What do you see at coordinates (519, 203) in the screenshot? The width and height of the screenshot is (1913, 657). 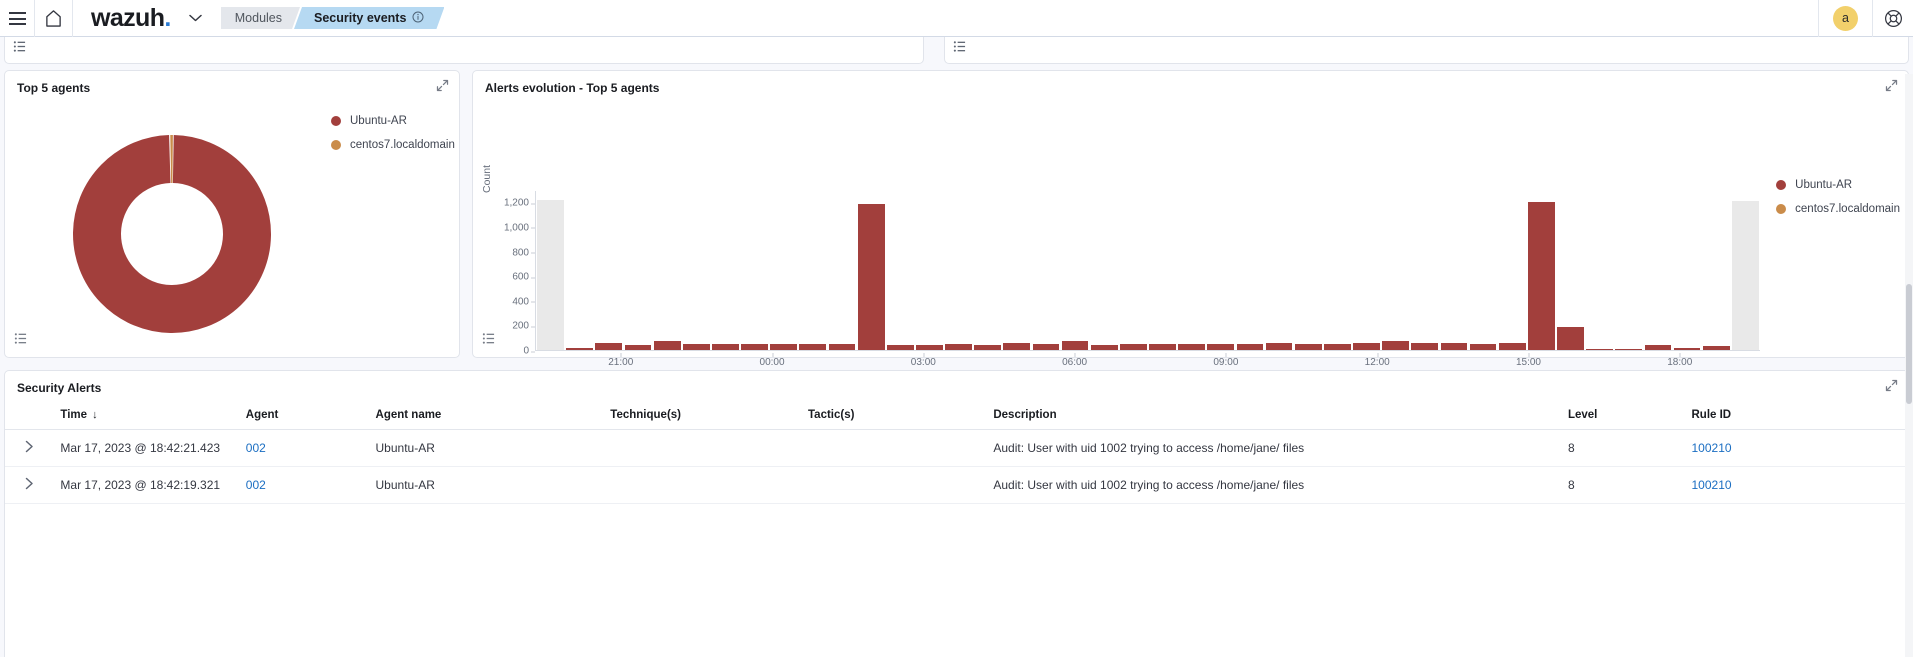 I see `y-axis-tick: 1,200` at bounding box center [519, 203].